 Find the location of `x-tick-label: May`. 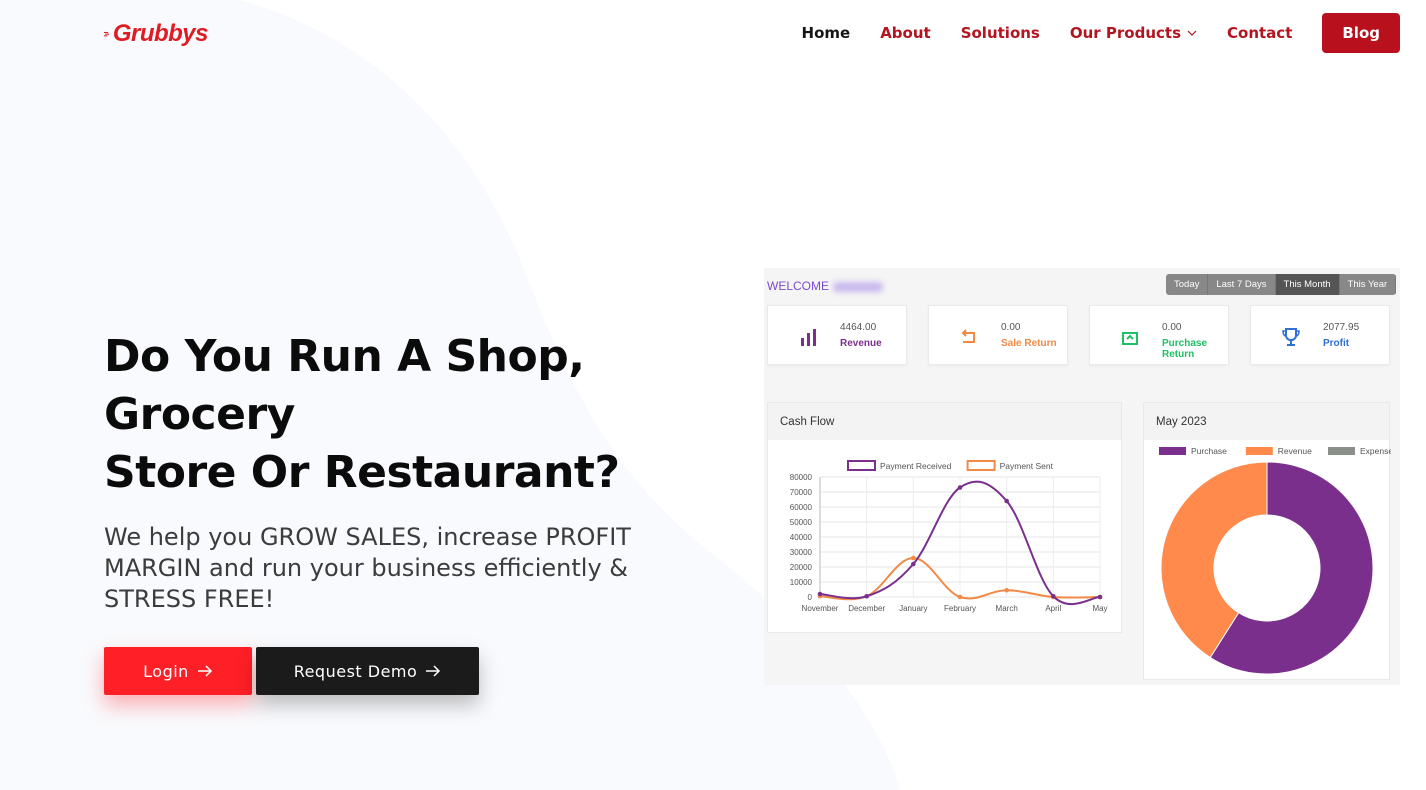

x-tick-label: May is located at coordinates (1099, 608).